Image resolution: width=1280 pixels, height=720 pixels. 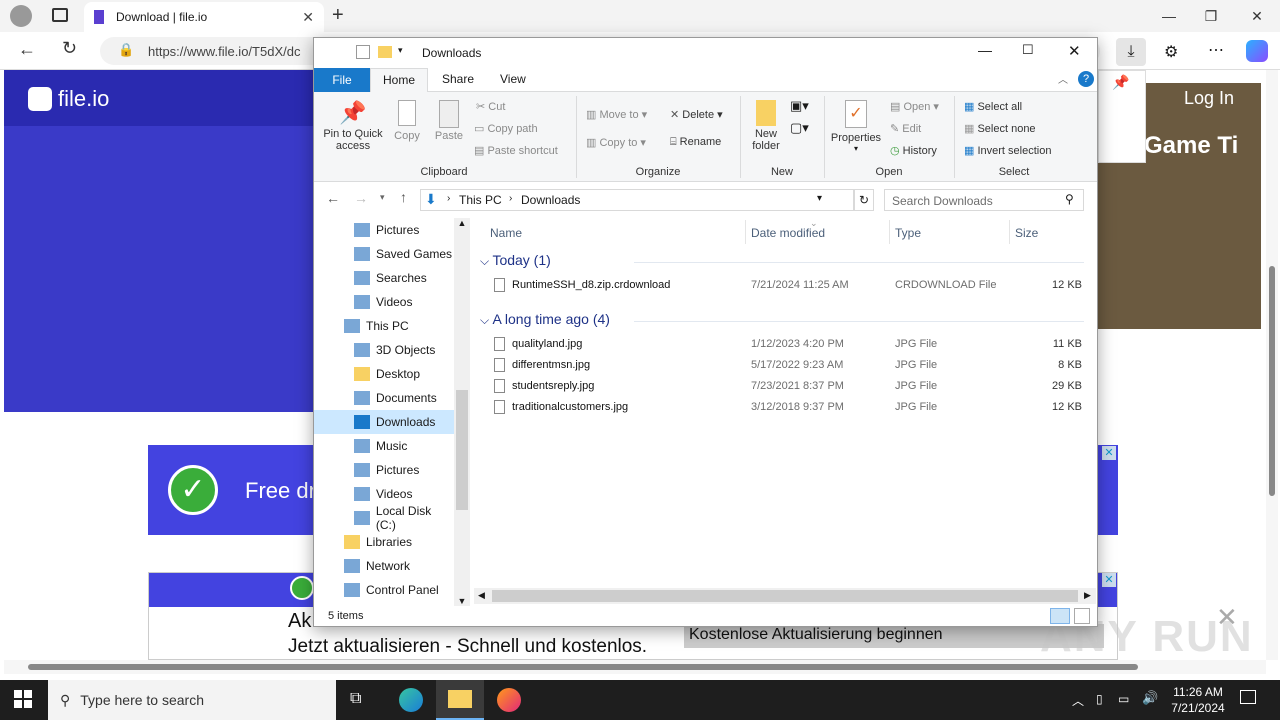 I want to click on breadcrumb-this-pc: This PC, so click(x=480, y=200).